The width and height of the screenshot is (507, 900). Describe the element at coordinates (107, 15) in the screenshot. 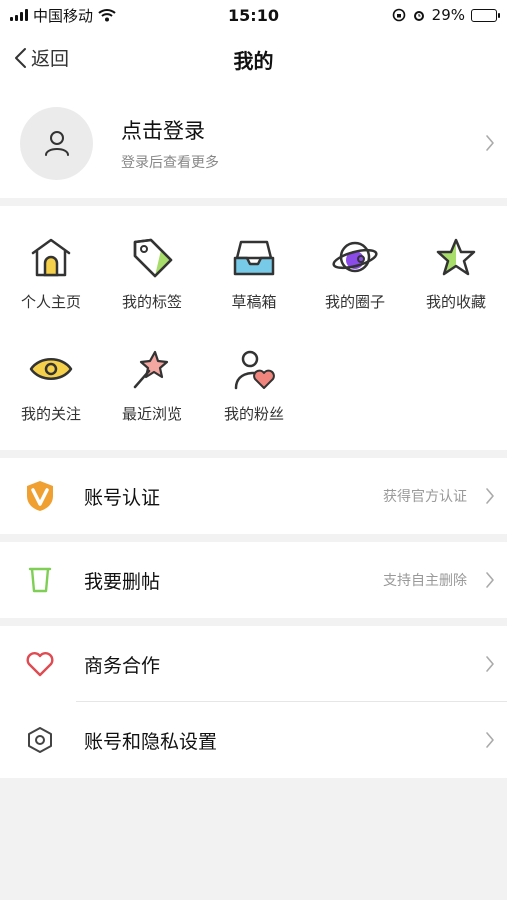

I see `wifi-icon` at that location.